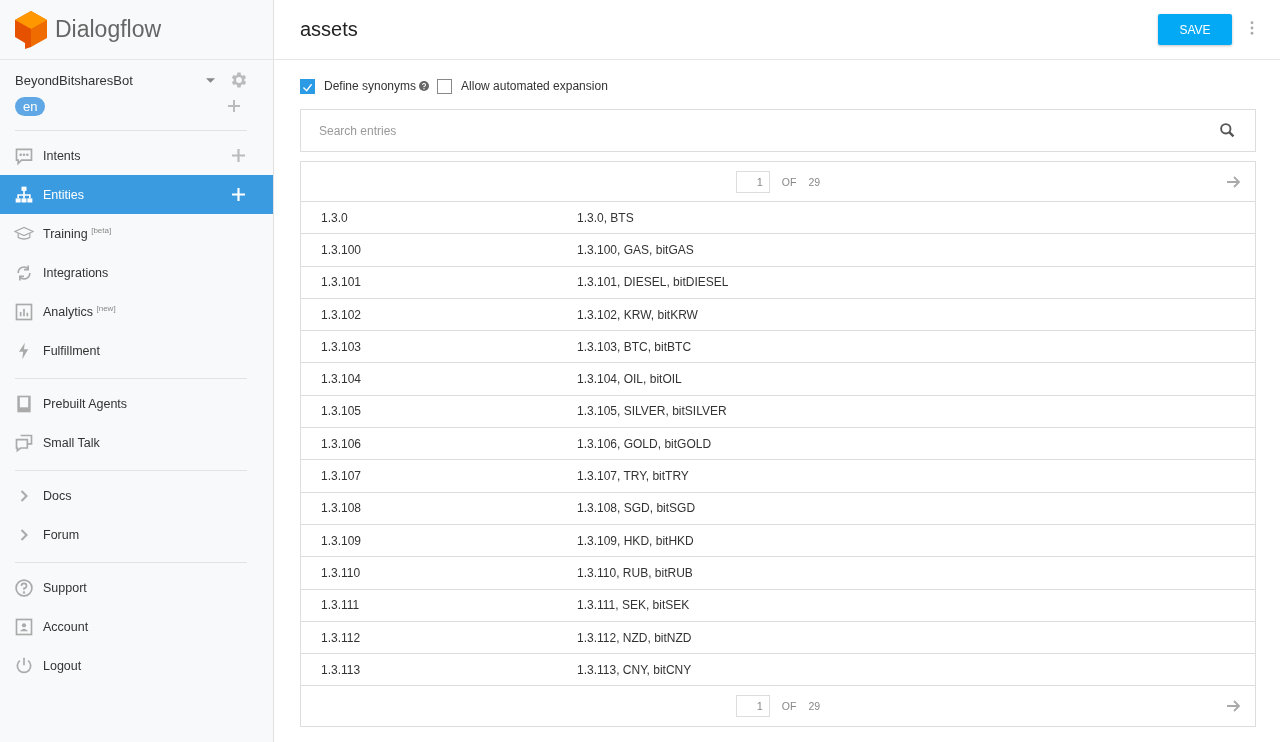 This screenshot has width=1280, height=742. What do you see at coordinates (86, 403) in the screenshot?
I see `sidebar-item-label: Prebuilt Agents` at bounding box center [86, 403].